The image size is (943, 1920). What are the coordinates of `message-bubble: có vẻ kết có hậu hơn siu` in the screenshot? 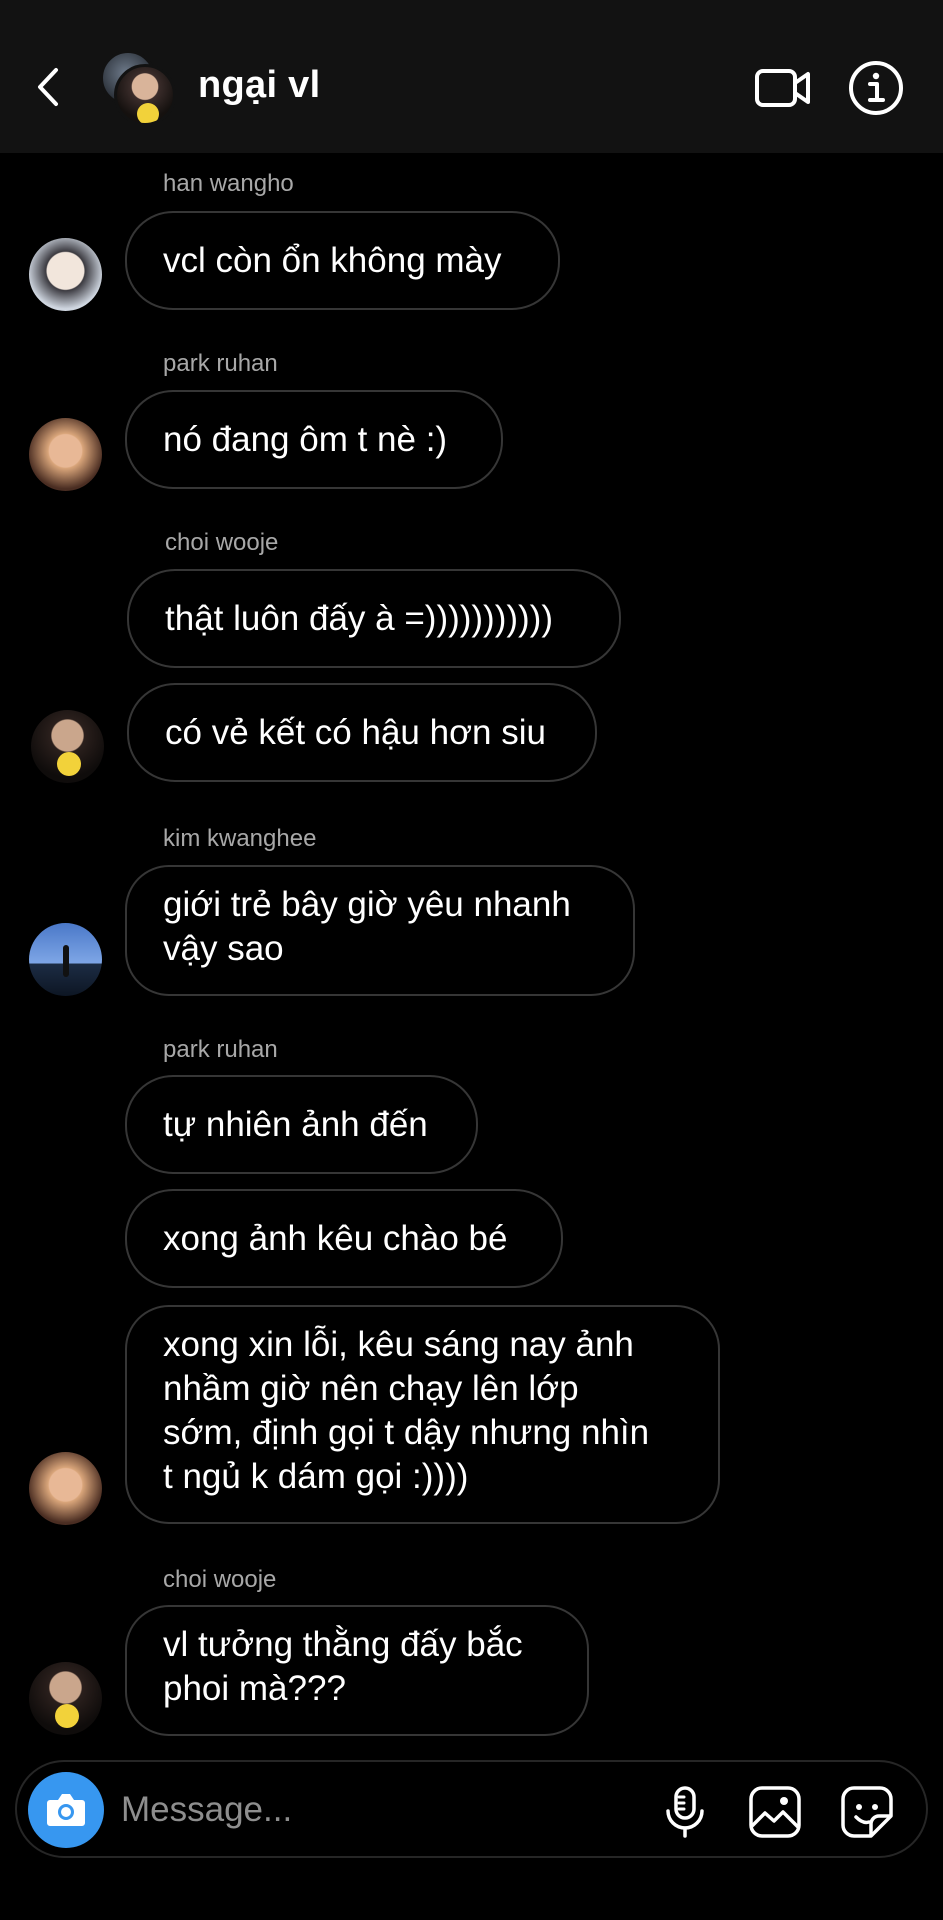 It's located at (362, 732).